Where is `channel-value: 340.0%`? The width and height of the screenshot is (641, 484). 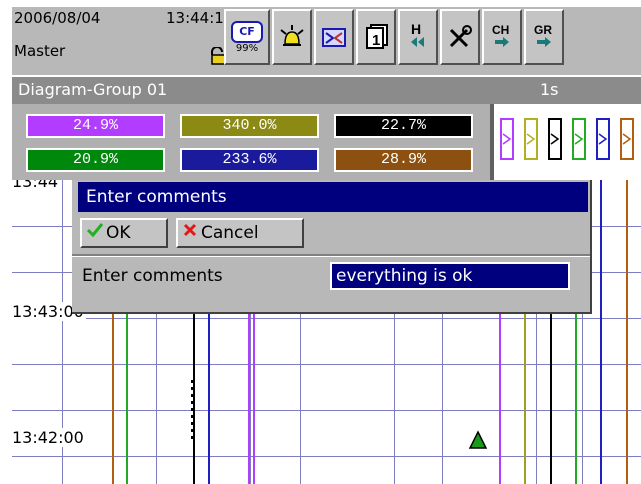
channel-value: 340.0% is located at coordinates (249, 126).